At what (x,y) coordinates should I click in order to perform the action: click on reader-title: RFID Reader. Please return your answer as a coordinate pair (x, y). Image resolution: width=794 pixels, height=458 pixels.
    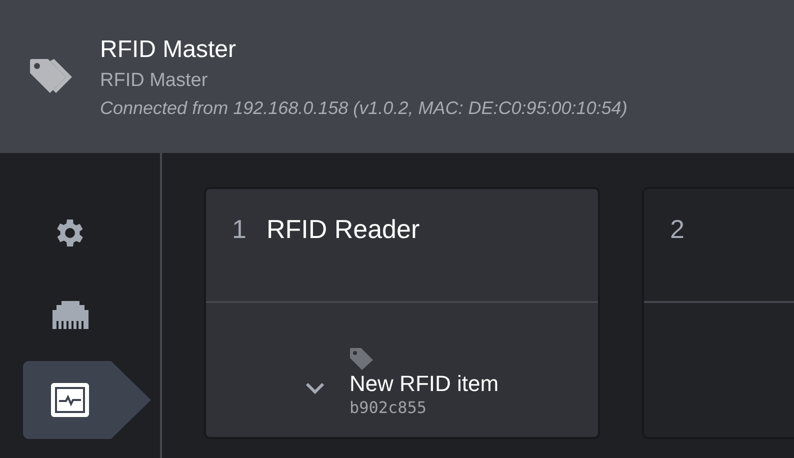
    Looking at the image, I should click on (343, 229).